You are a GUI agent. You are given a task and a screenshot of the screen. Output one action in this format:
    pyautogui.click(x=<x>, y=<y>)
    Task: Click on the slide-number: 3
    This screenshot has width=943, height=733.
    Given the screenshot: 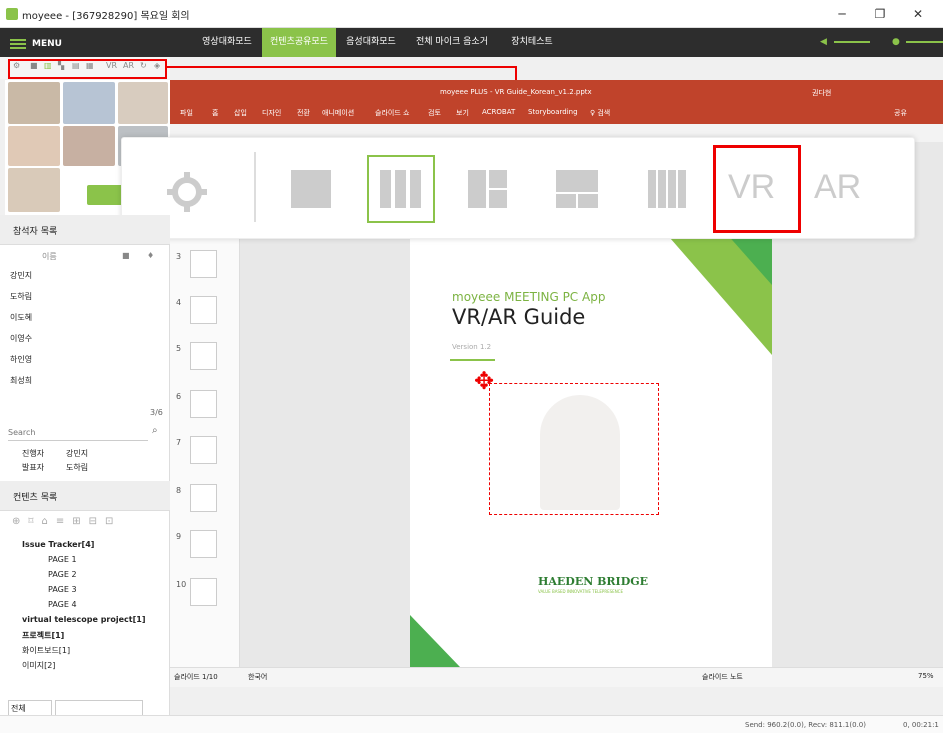 What is the action you would take?
    pyautogui.click(x=179, y=256)
    